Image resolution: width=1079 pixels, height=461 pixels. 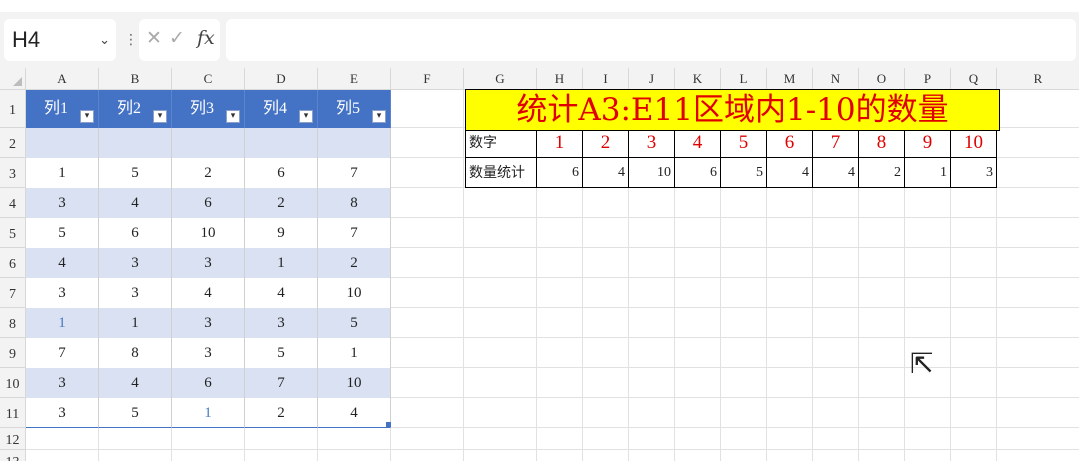 What do you see at coordinates (652, 173) in the screenshot?
I see `count-cell: 10` at bounding box center [652, 173].